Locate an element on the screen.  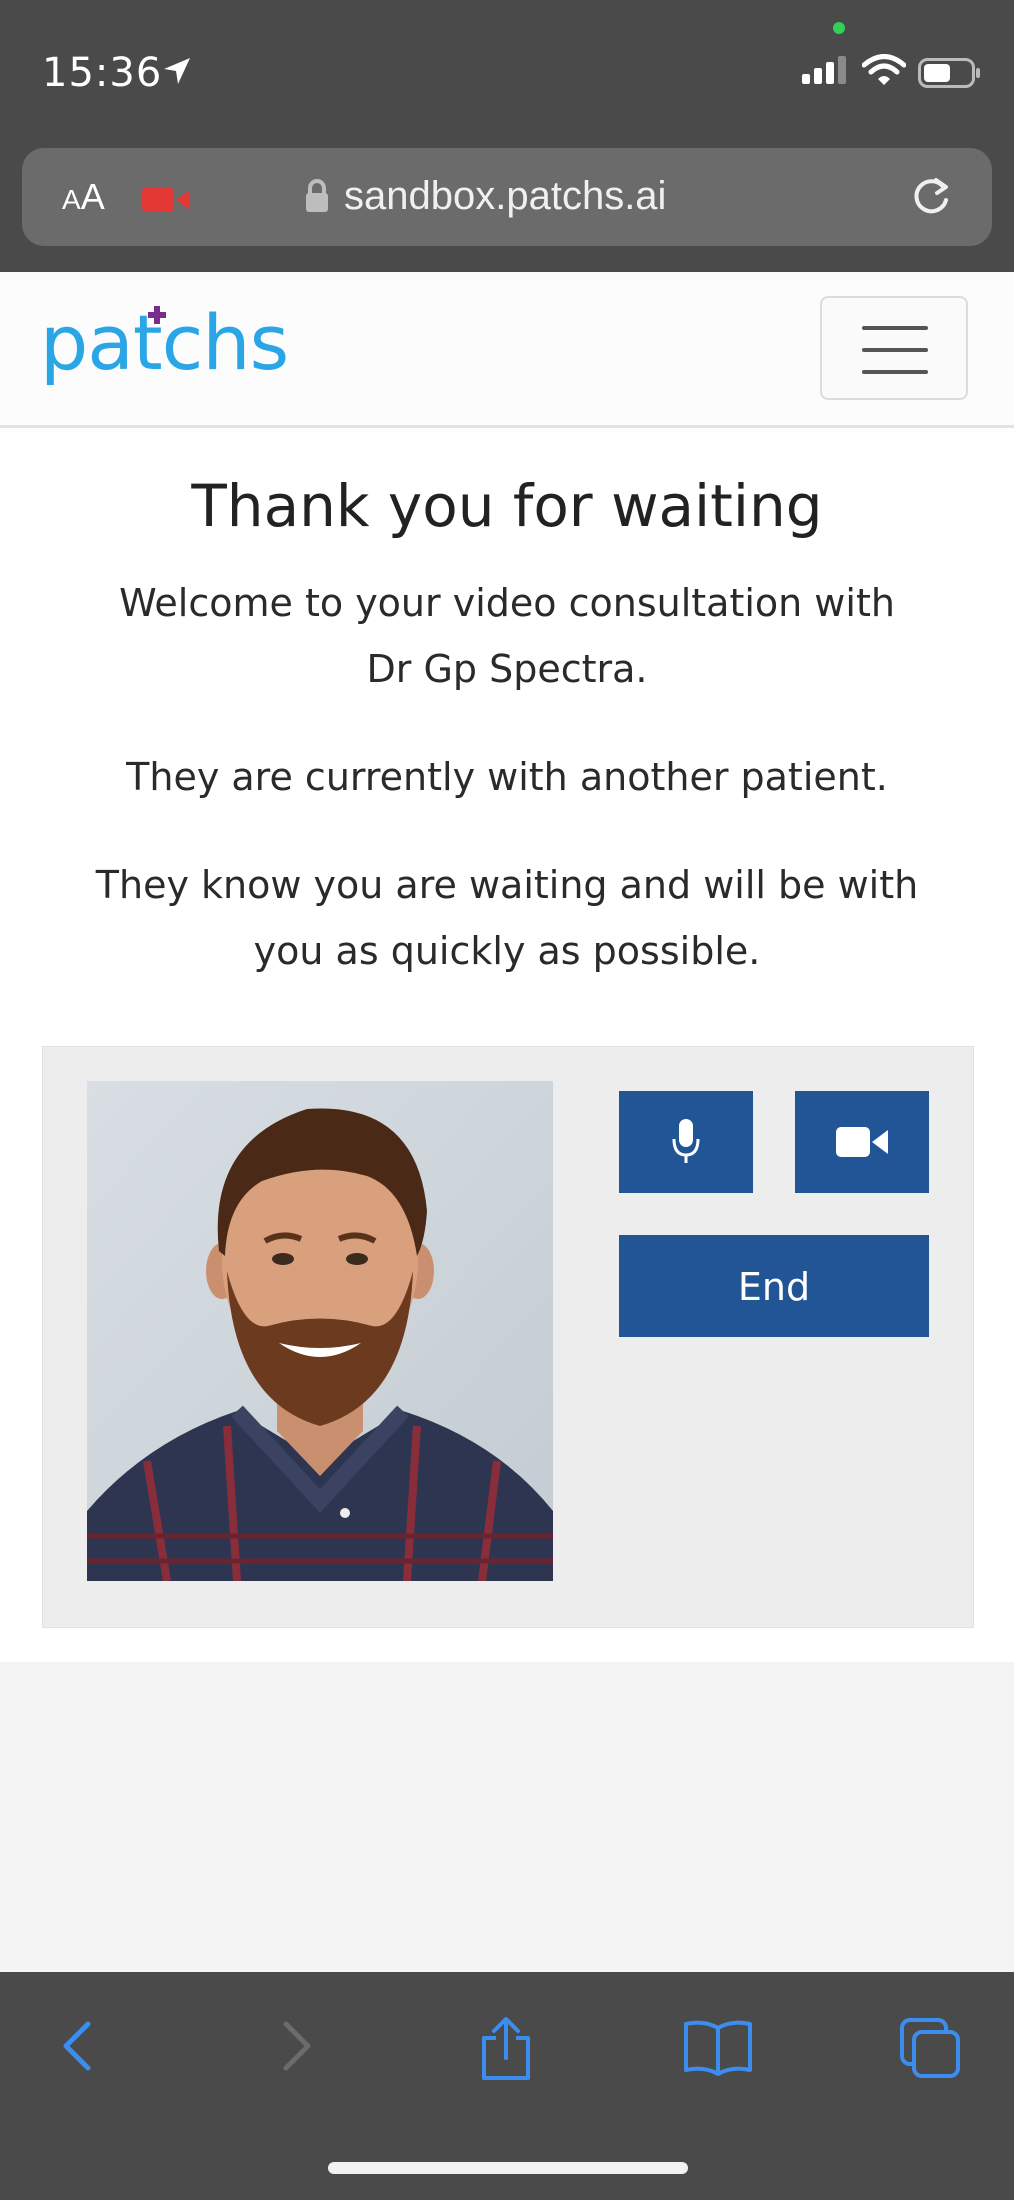
person-portrait is located at coordinates (320, 1331).